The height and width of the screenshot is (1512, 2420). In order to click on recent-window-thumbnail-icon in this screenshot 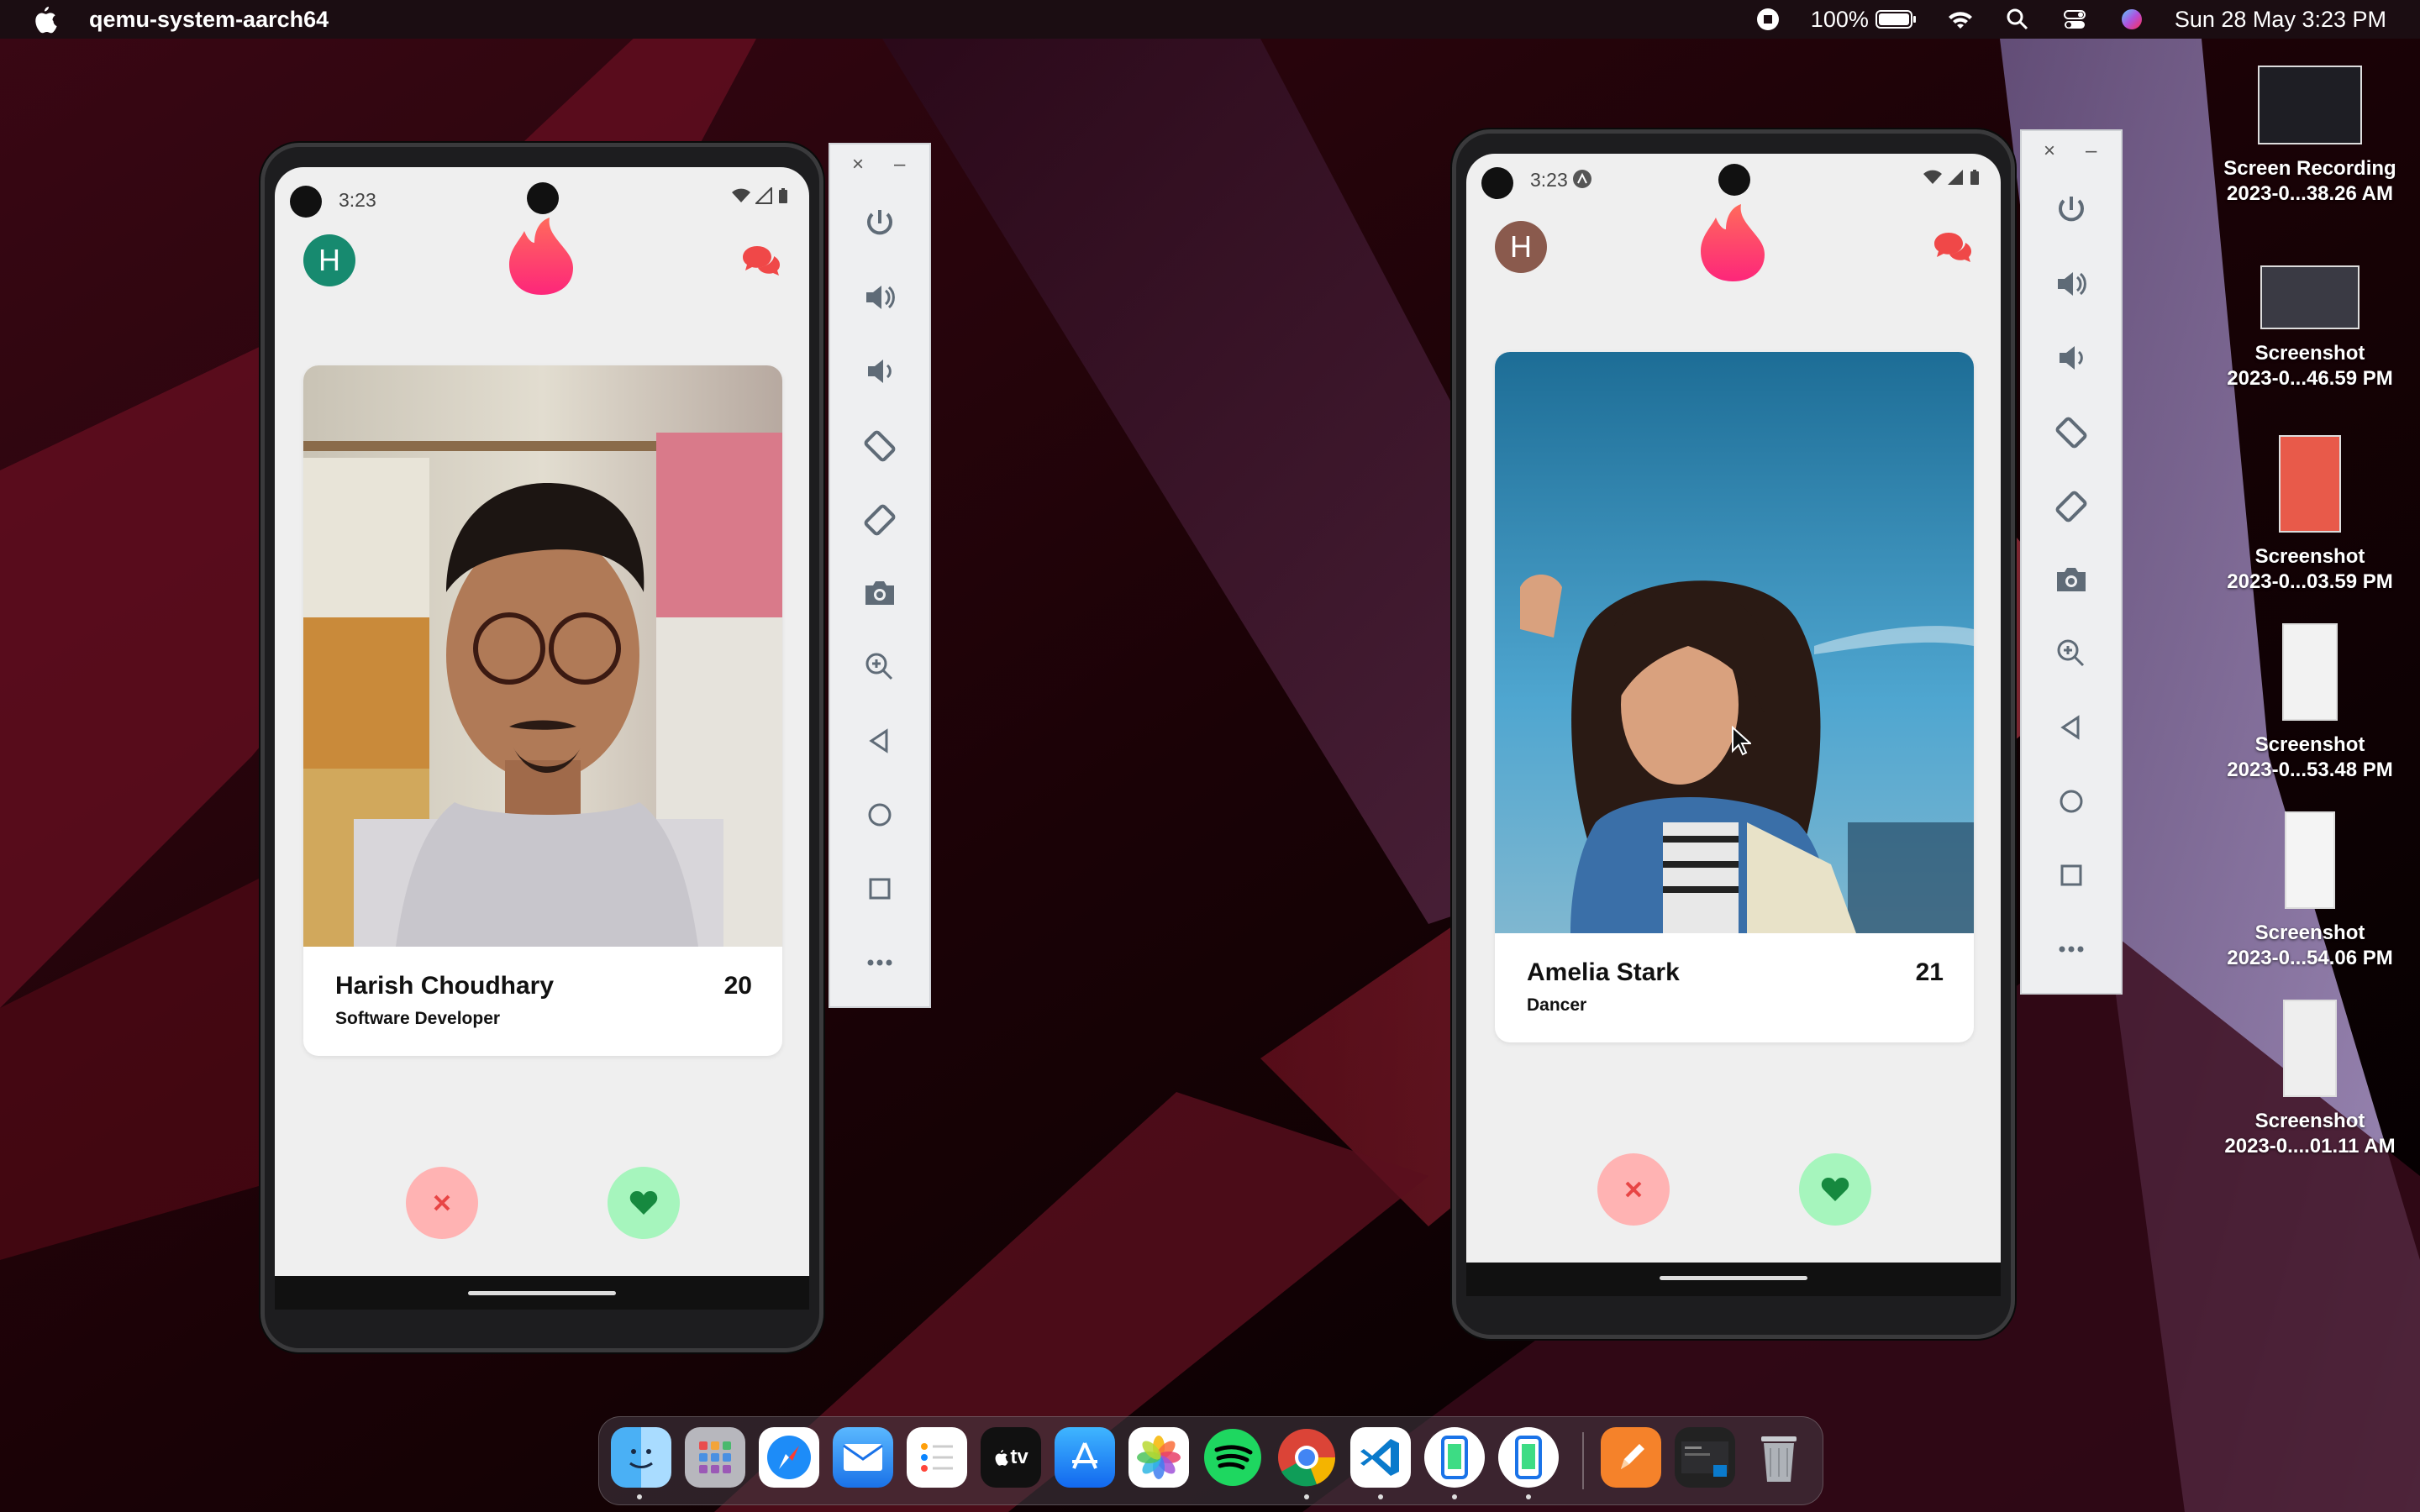, I will do `click(1705, 1457)`.